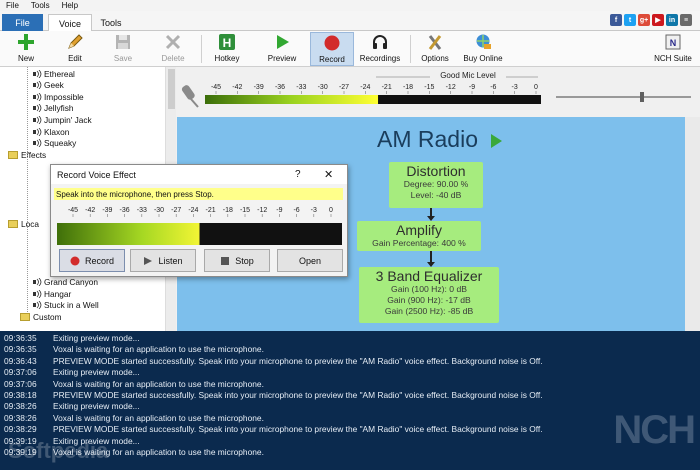 The width and height of the screenshot is (700, 470). What do you see at coordinates (20, 338) in the screenshot?
I see `log-time: 09:36:35` at bounding box center [20, 338].